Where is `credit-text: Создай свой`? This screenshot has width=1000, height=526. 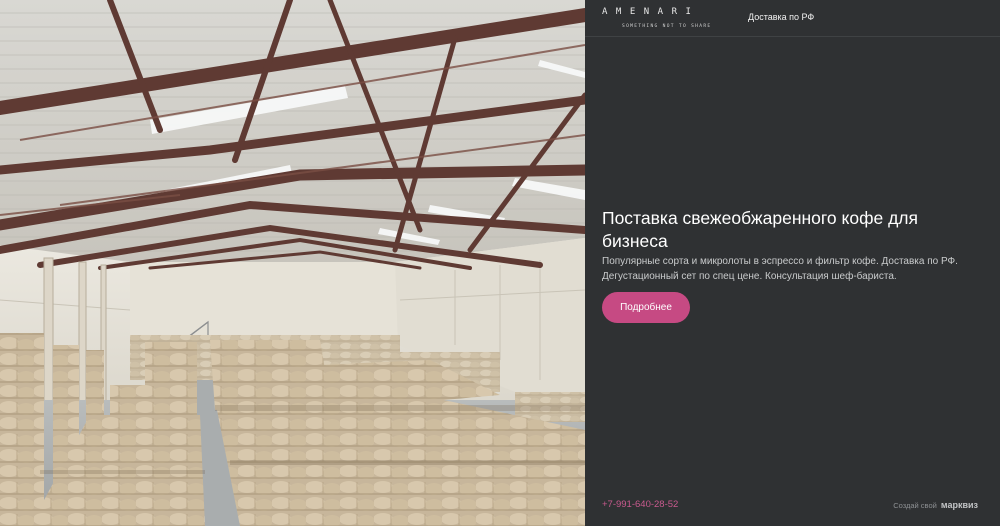 credit-text: Создай свой is located at coordinates (915, 505).